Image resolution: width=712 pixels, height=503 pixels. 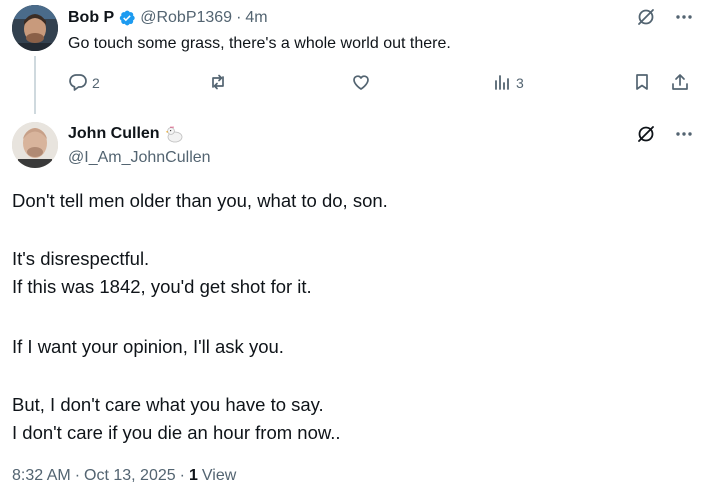 What do you see at coordinates (380, 83) in the screenshot?
I see `reply-tweet-actions: 2 3` at bounding box center [380, 83].